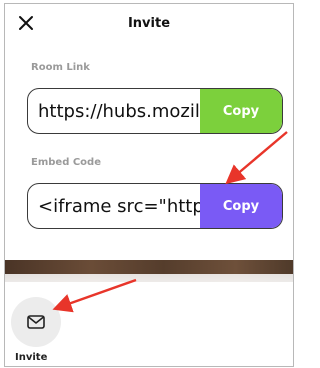 This screenshot has width=320, height=368. I want to click on annotation-arrow-copy, so click(256, 158).